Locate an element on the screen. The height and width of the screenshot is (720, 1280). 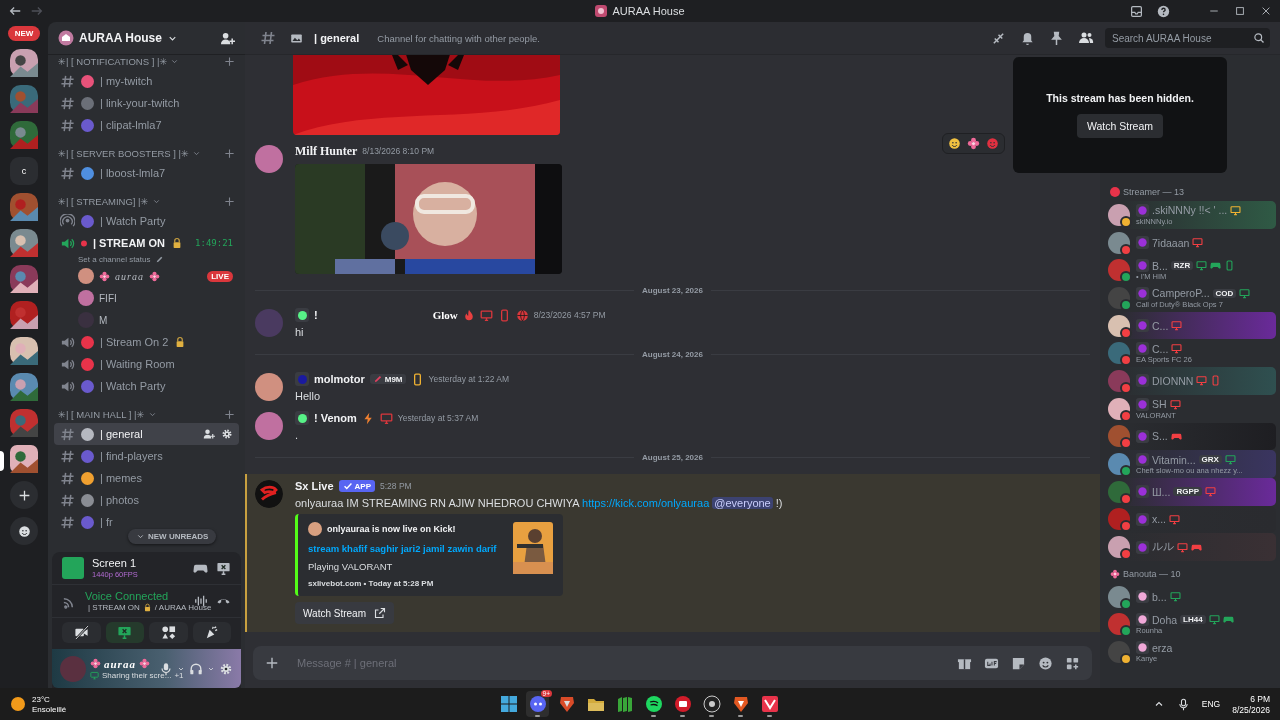
activities-button is located at coordinates (168, 632).